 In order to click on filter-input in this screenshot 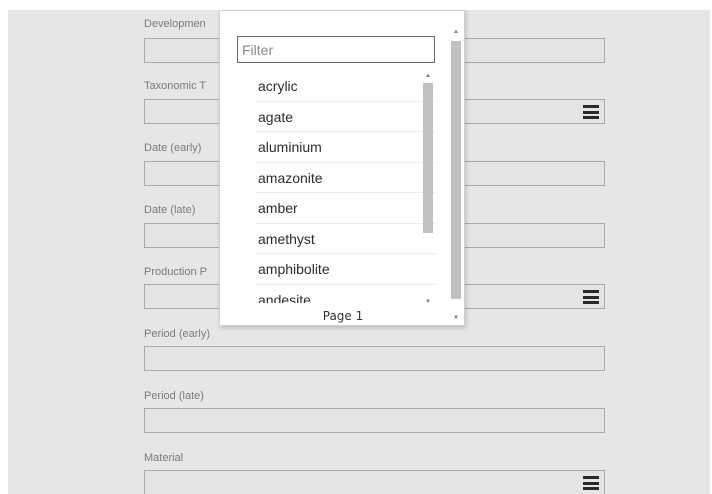, I will do `click(336, 49)`.